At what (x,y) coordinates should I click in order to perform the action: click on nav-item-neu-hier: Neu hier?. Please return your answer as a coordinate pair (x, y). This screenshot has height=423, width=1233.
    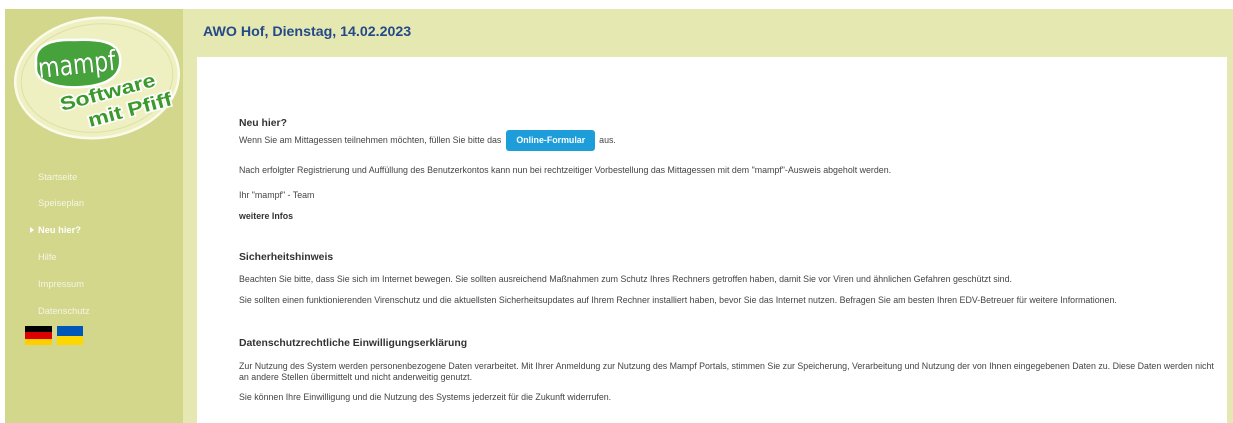
    Looking at the image, I should click on (55, 230).